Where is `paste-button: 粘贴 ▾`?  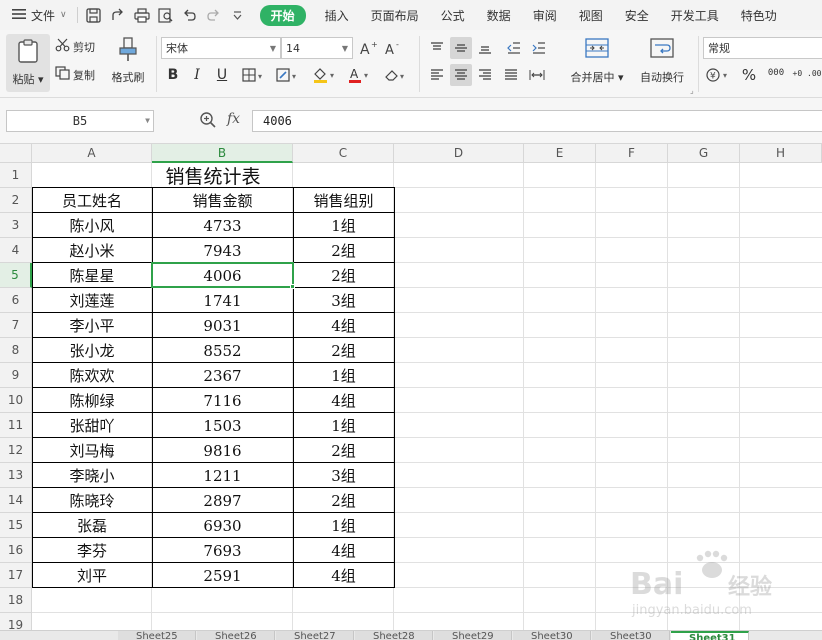
paste-button: 粘贴 ▾ is located at coordinates (28, 63).